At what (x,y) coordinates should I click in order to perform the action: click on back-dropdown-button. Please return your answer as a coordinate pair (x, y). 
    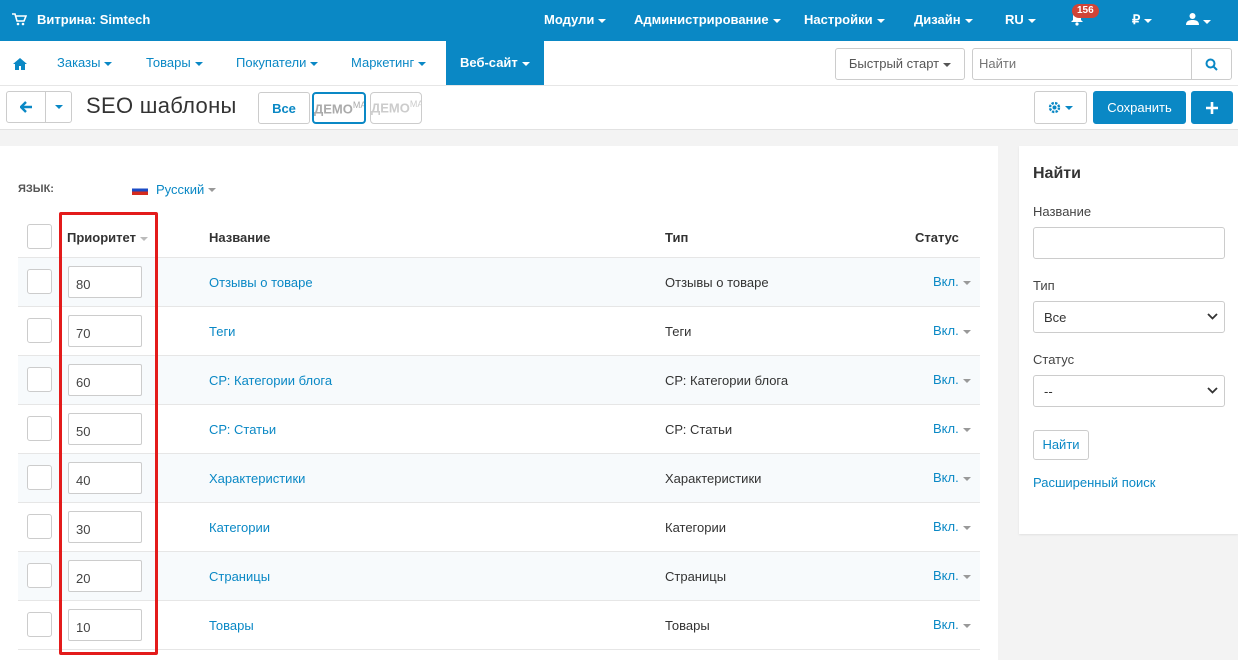
    Looking at the image, I should click on (58, 107).